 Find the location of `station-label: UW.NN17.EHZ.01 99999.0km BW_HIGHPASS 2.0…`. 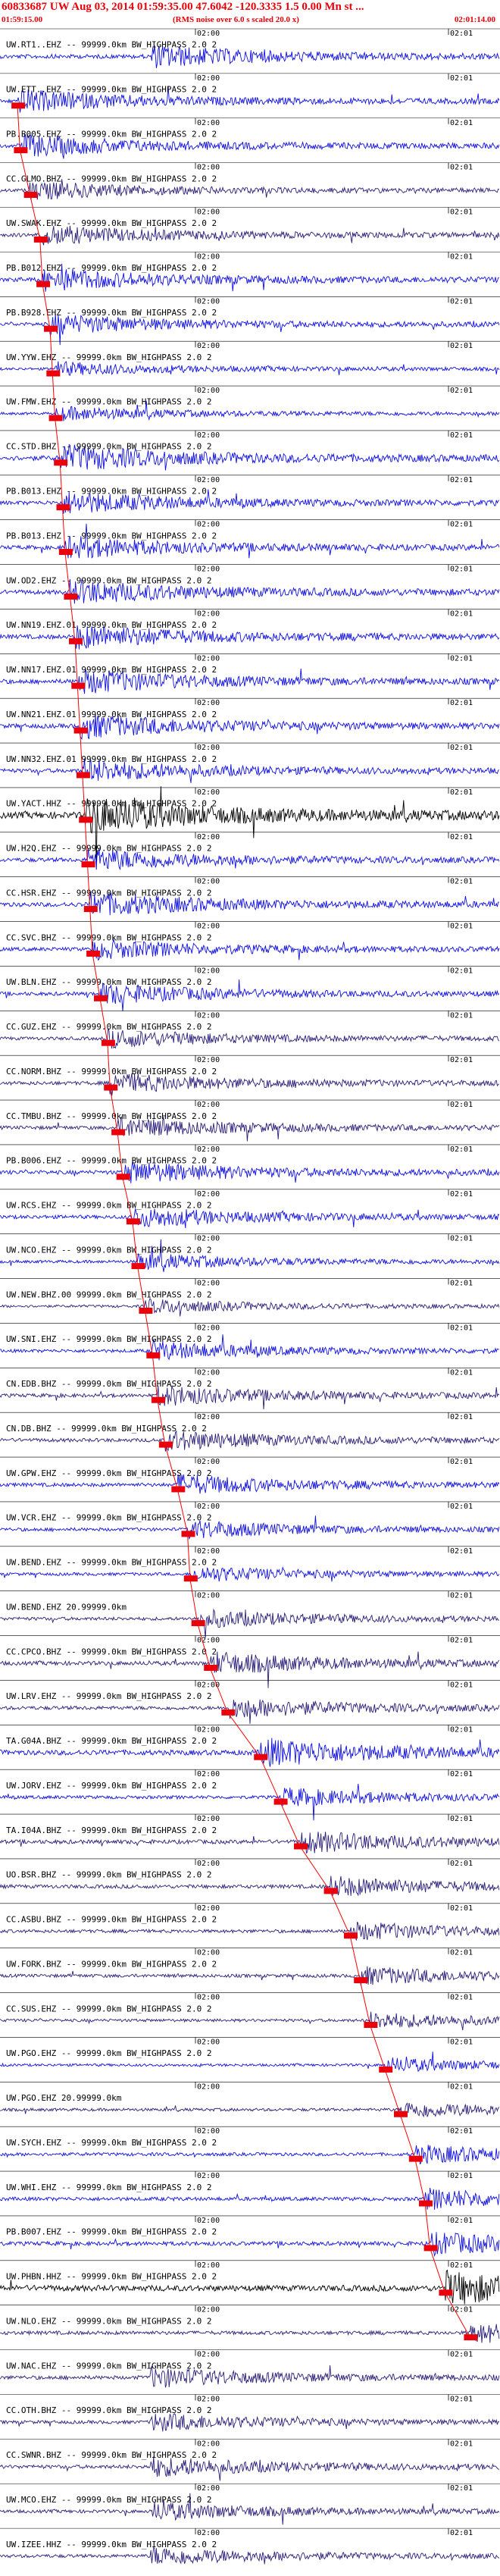

station-label: UW.NN17.EHZ.01 99999.0km BW_HIGHPASS 2.0… is located at coordinates (111, 670).